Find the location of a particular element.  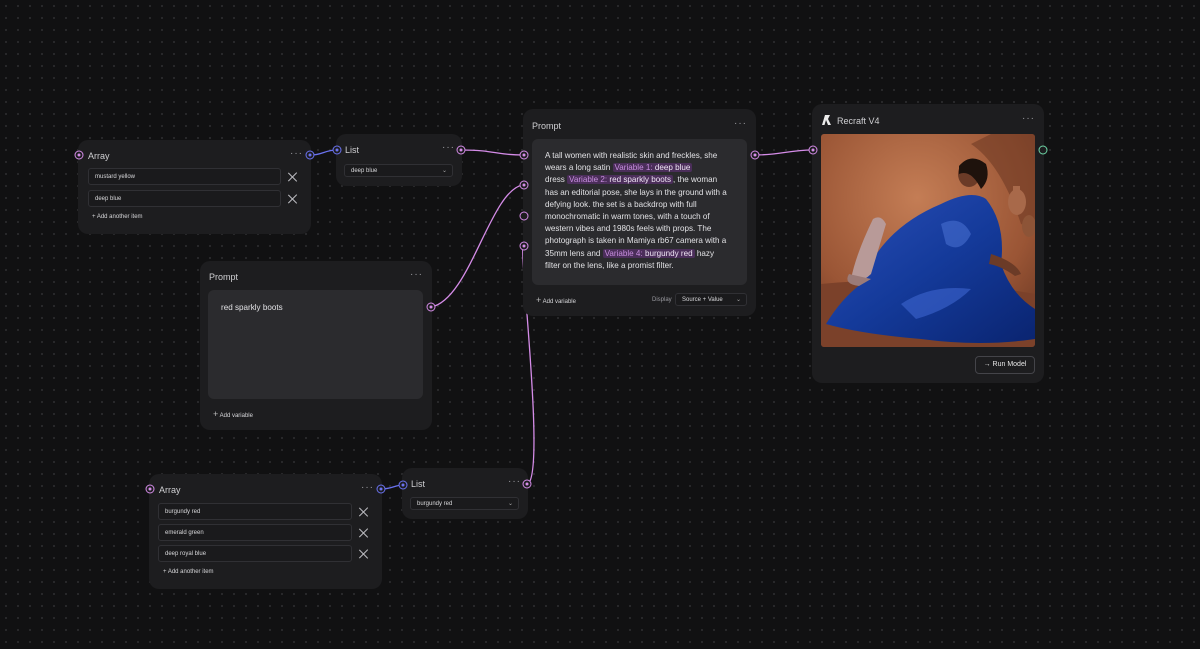

select-value: Source + Value is located at coordinates (702, 300).